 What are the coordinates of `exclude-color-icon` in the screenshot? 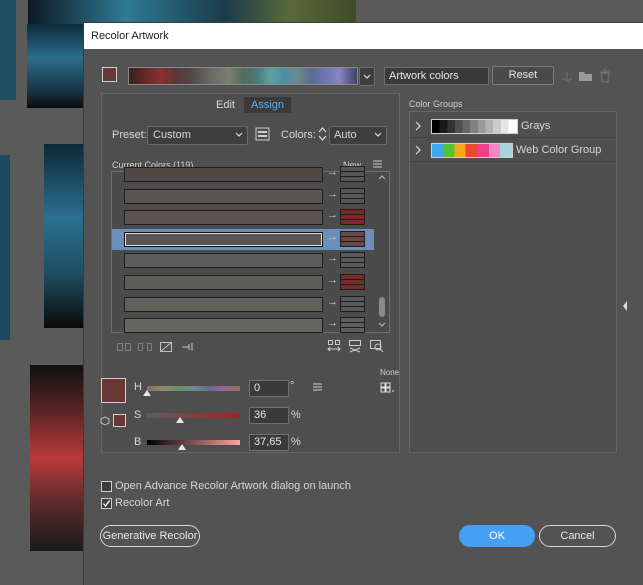 It's located at (166, 347).